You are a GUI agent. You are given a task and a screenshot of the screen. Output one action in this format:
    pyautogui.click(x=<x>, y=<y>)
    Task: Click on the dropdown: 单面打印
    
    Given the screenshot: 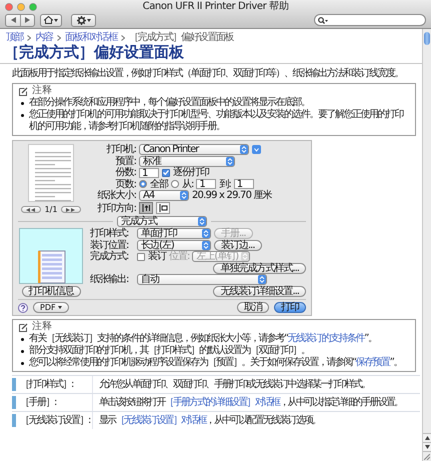 What is the action you would take?
    pyautogui.click(x=174, y=234)
    